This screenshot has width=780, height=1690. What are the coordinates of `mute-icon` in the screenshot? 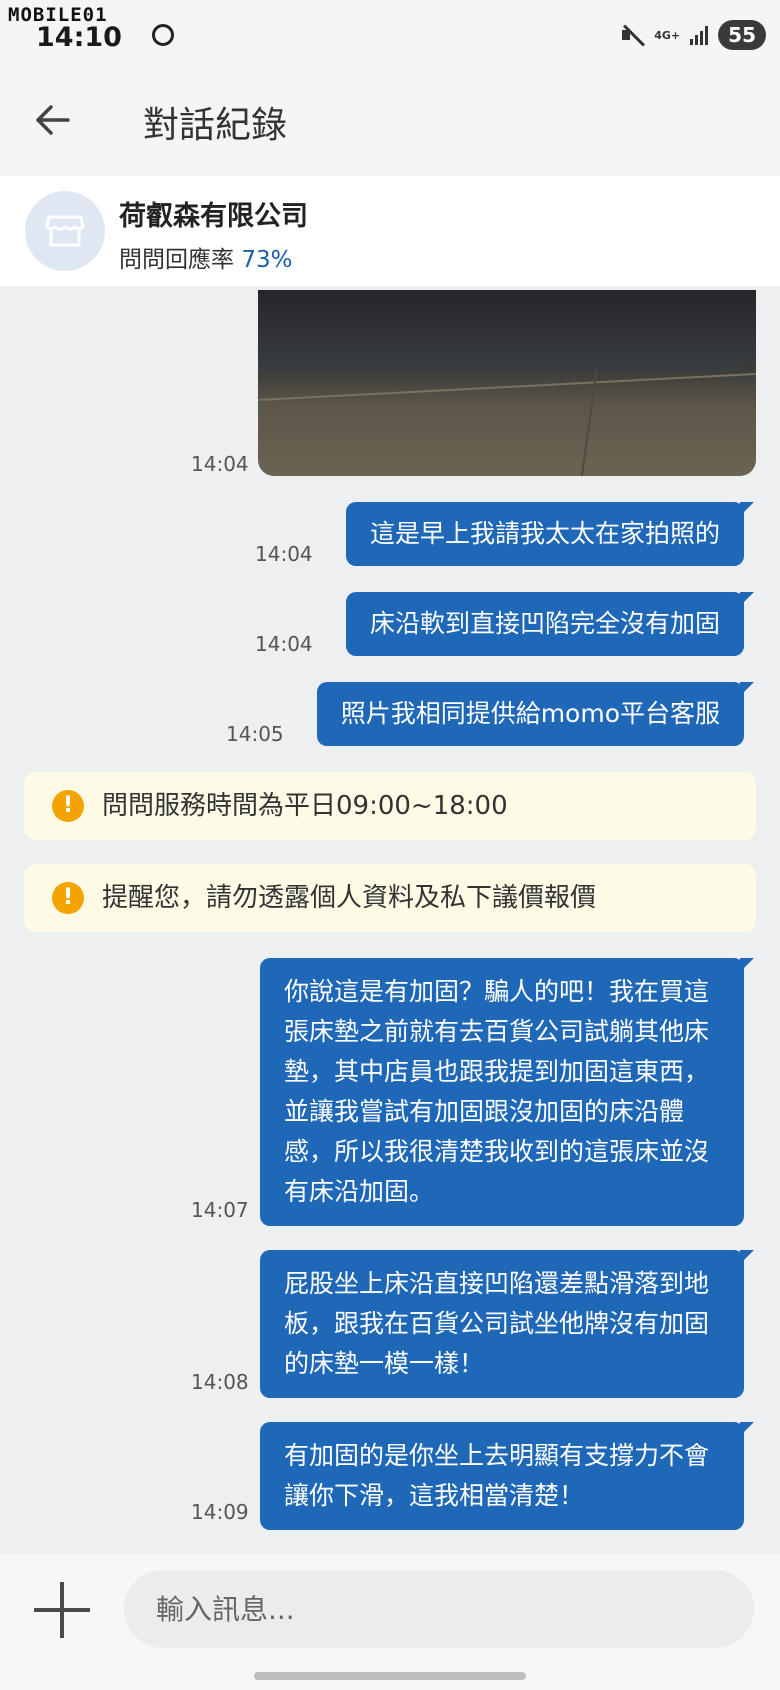 It's located at (633, 35).